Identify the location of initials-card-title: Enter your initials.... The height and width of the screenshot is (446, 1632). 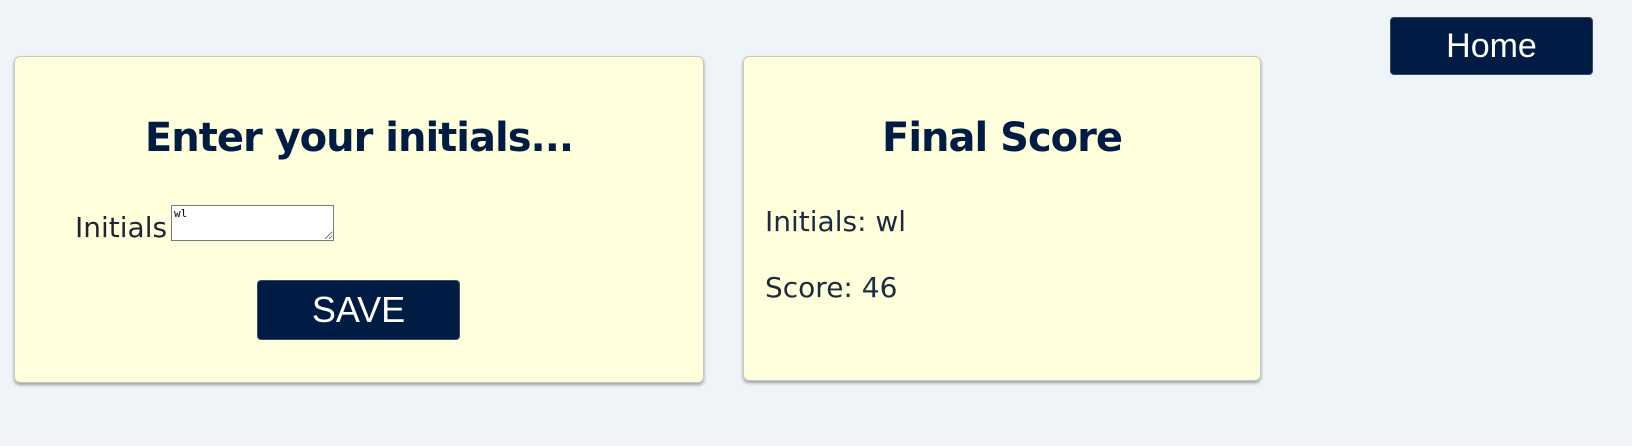
(359, 138).